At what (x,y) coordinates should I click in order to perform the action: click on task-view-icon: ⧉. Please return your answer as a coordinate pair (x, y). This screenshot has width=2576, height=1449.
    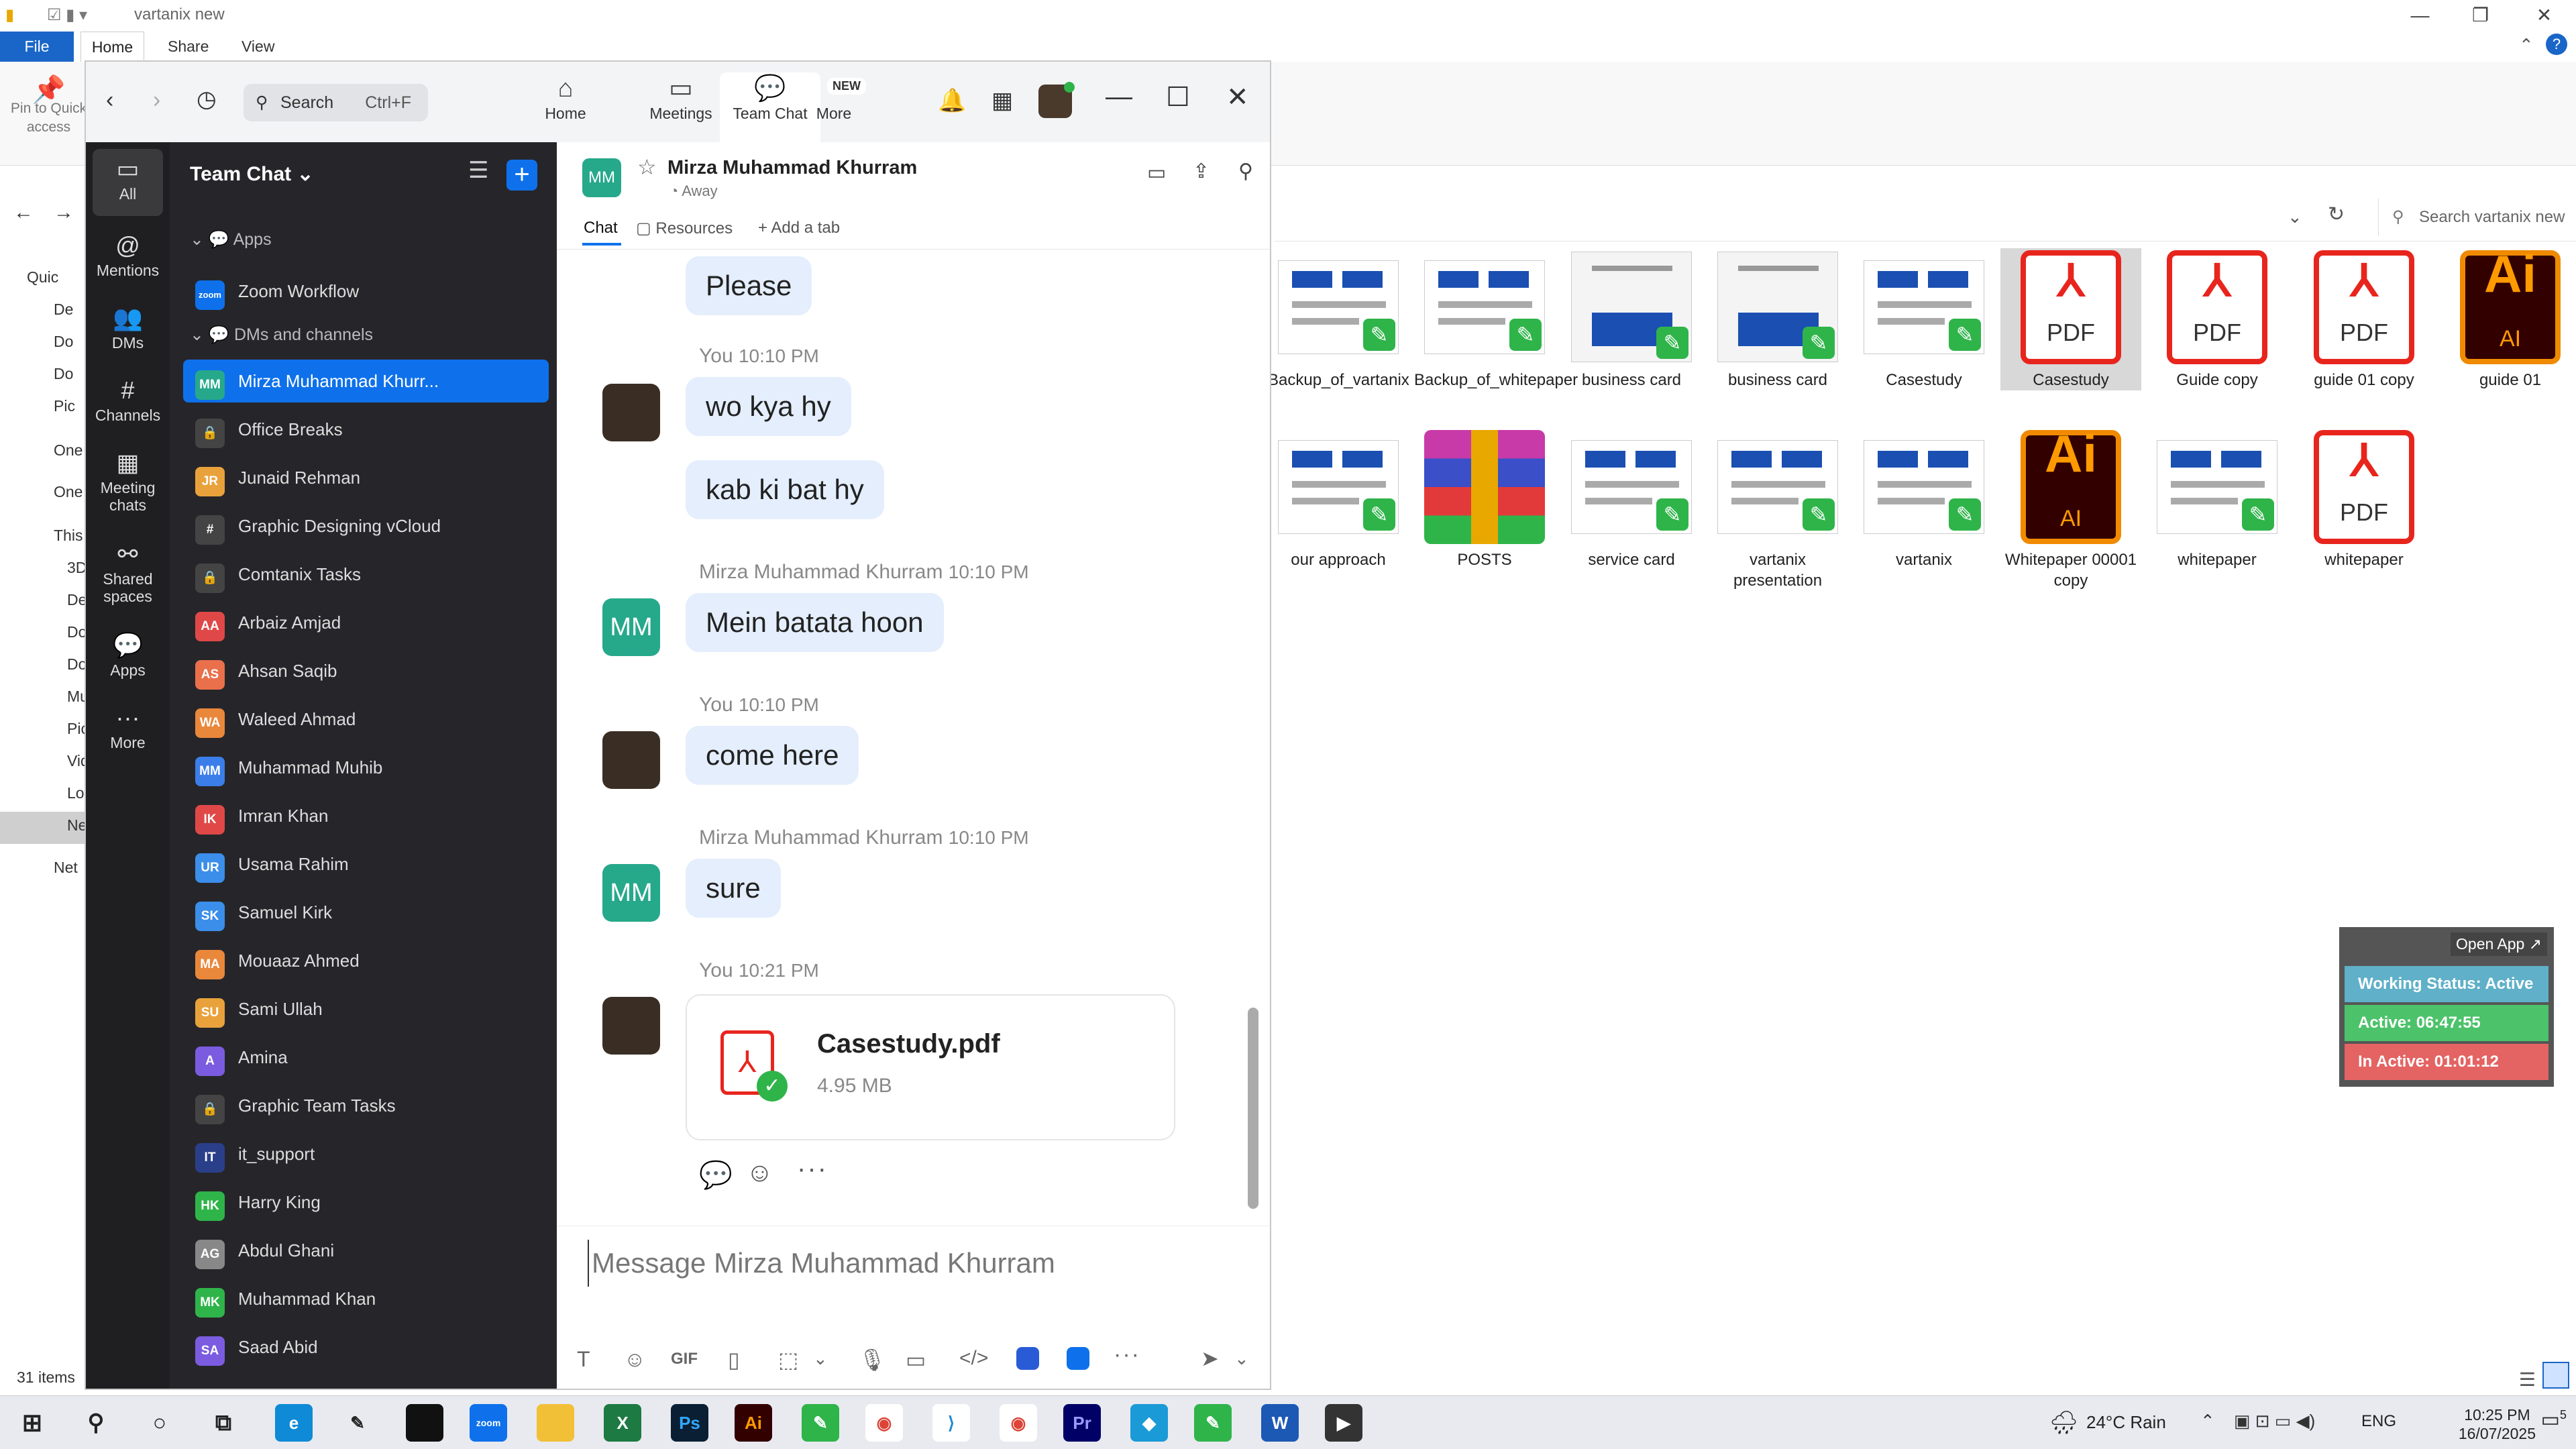
    Looking at the image, I should click on (223, 1423).